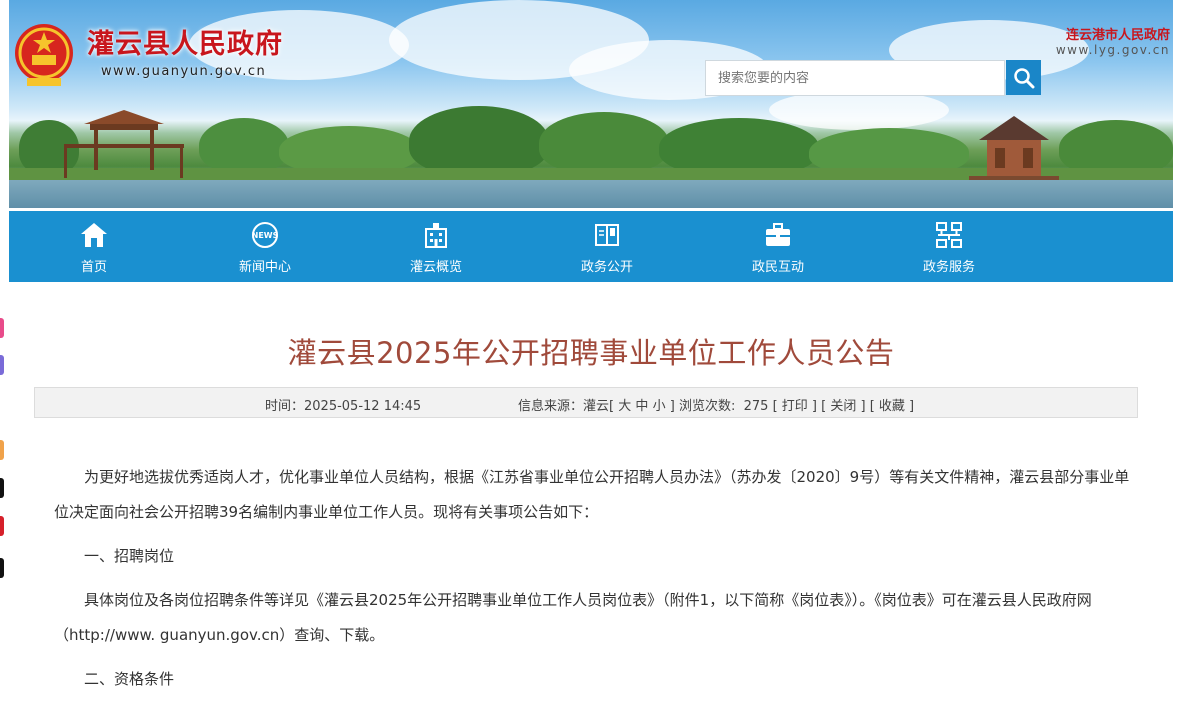 This screenshot has height=709, width=1179. What do you see at coordinates (44, 55) in the screenshot?
I see `national-emblem-icon` at bounding box center [44, 55].